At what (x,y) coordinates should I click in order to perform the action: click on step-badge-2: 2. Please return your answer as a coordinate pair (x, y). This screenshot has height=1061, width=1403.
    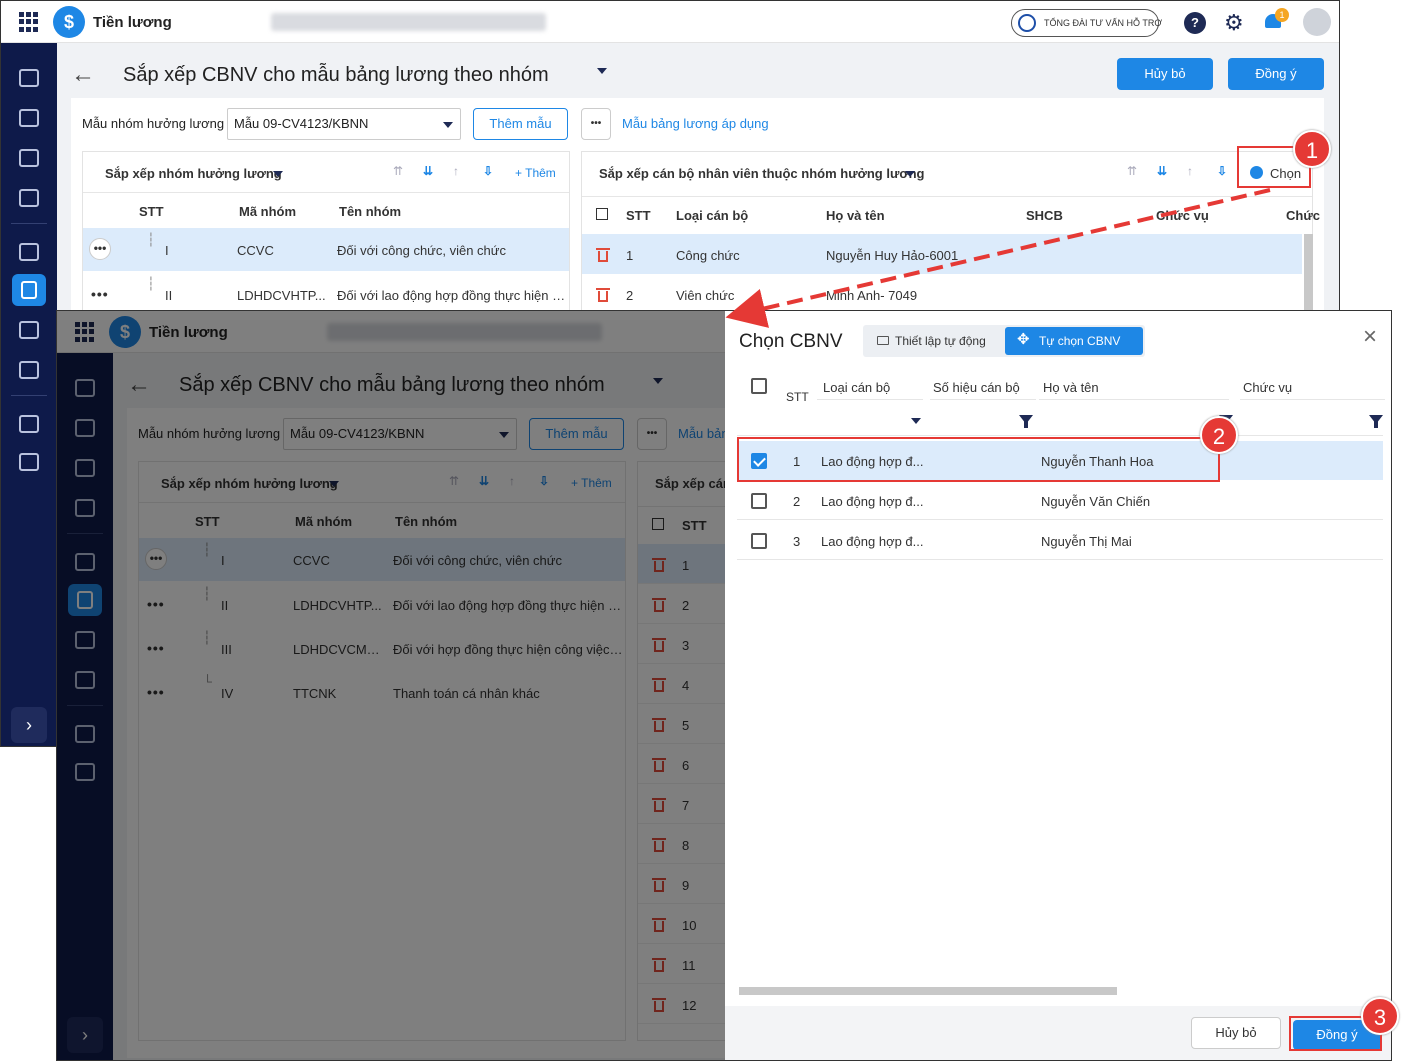
    Looking at the image, I should click on (1219, 435).